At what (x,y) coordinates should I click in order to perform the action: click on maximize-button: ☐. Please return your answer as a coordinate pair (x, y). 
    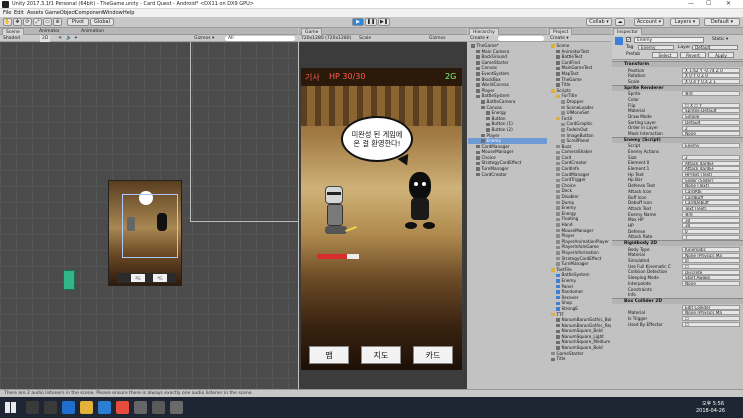
    Looking at the image, I should click on (708, 3).